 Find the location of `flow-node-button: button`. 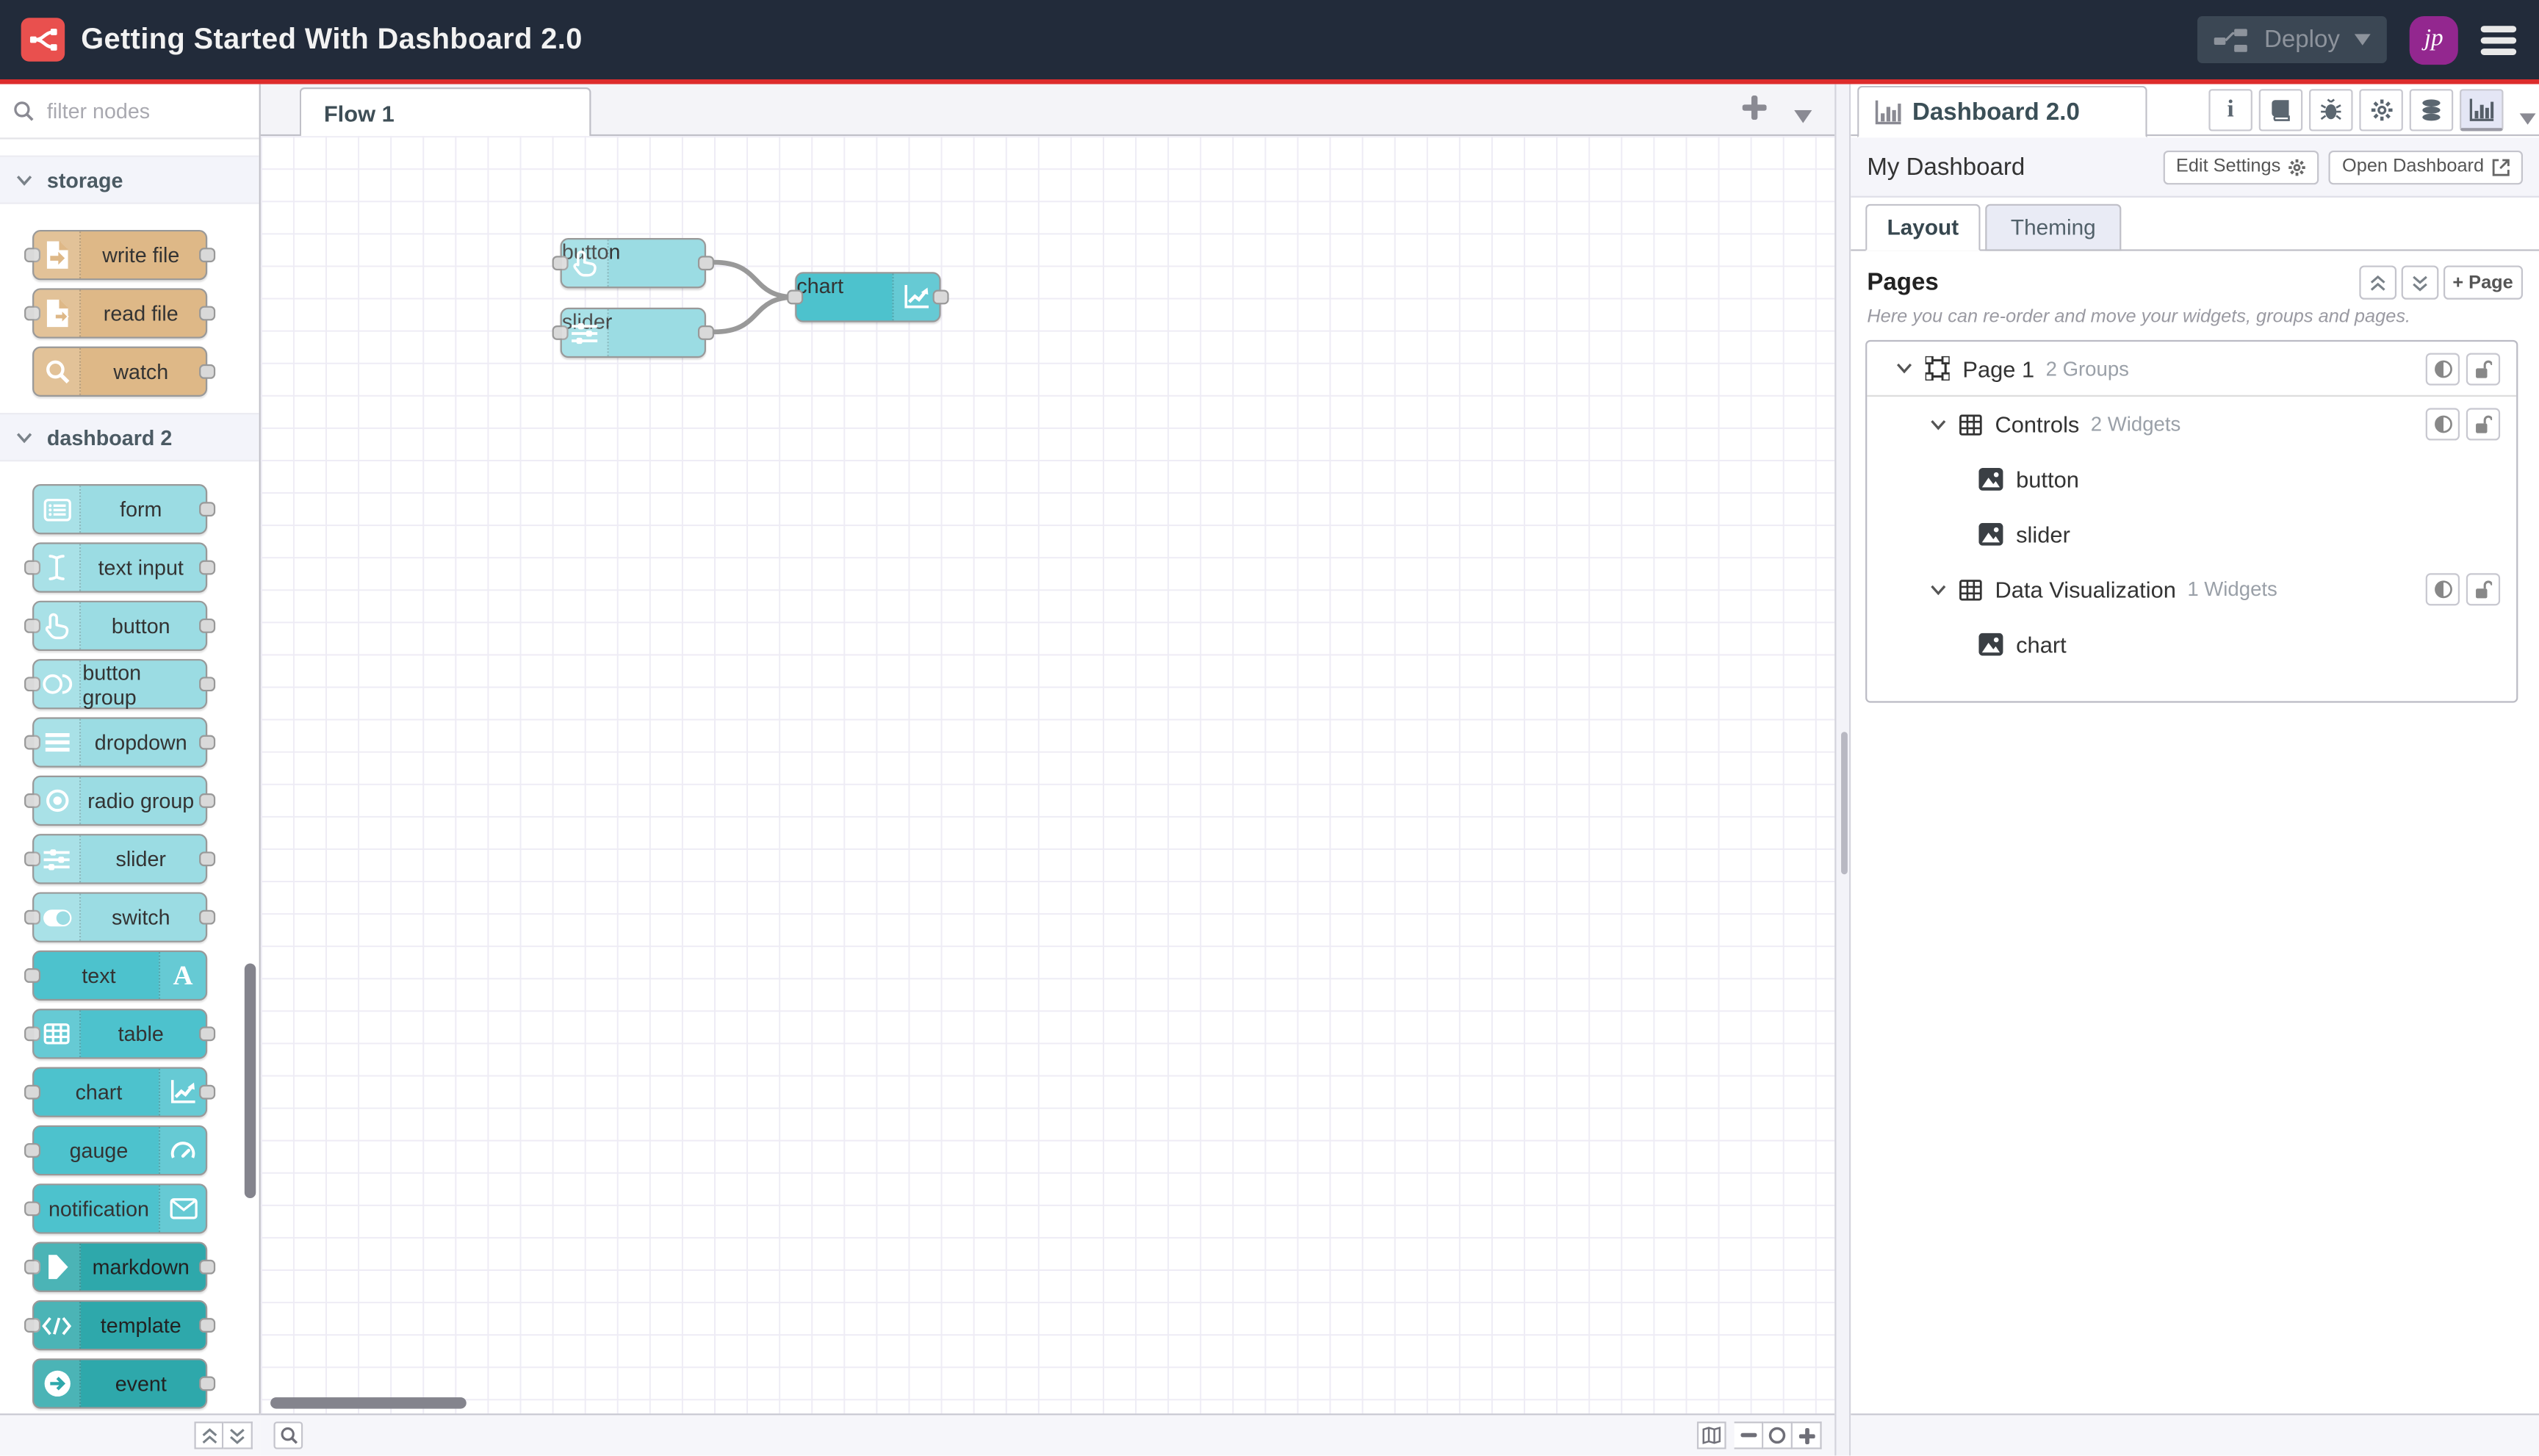

flow-node-button: button is located at coordinates (633, 263).